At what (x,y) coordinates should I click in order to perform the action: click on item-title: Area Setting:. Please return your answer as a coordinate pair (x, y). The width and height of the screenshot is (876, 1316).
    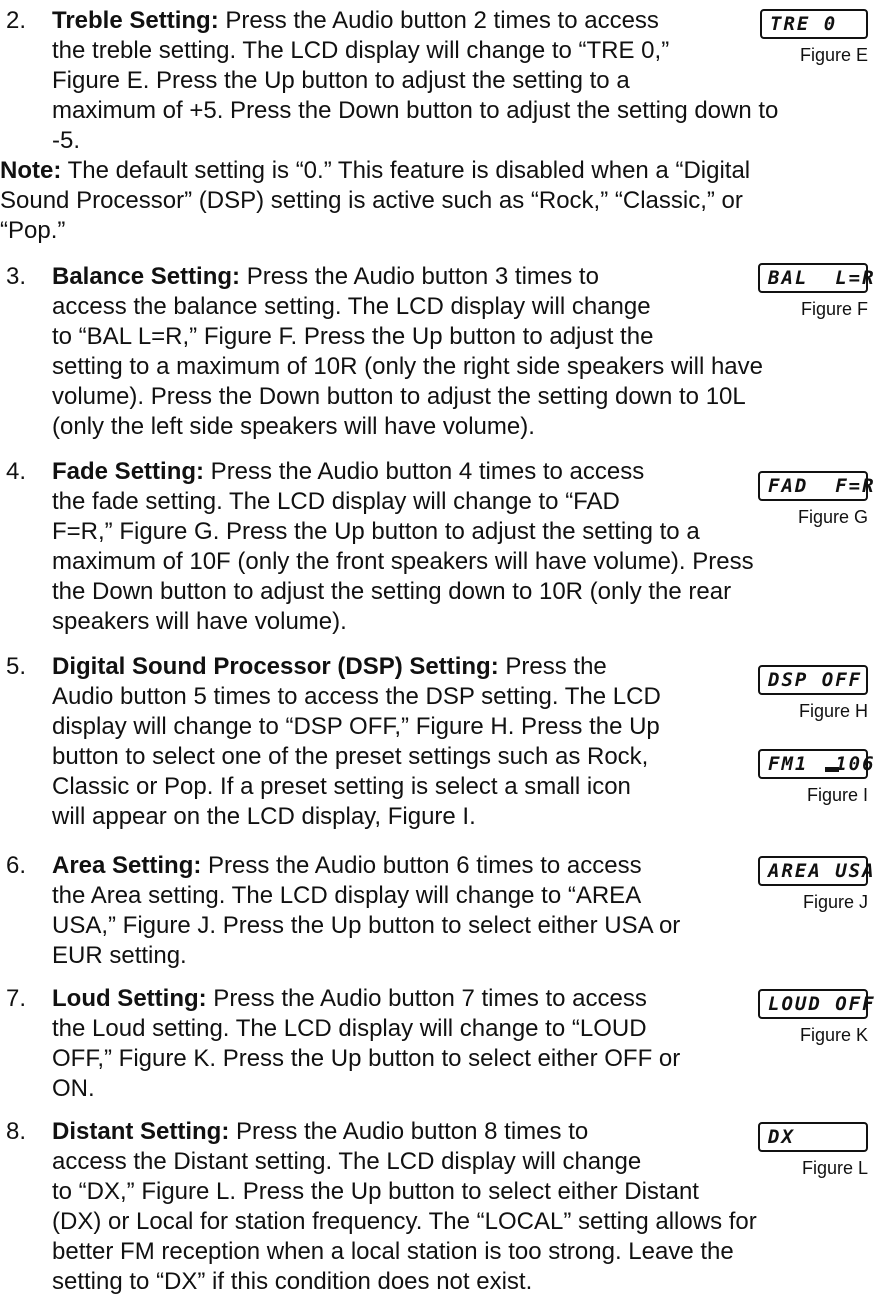
    Looking at the image, I should click on (127, 865).